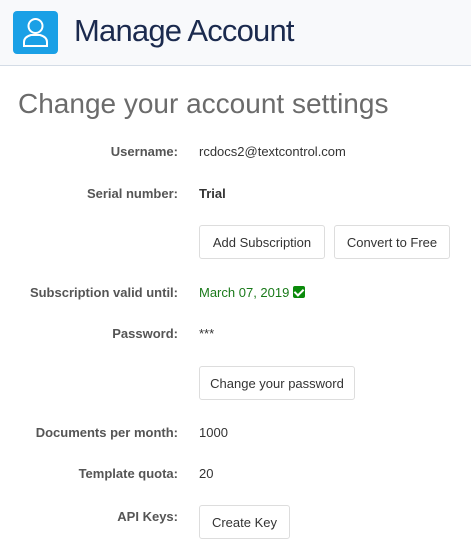  Describe the element at coordinates (132, 193) in the screenshot. I see `serial-label: Serial number:` at that location.